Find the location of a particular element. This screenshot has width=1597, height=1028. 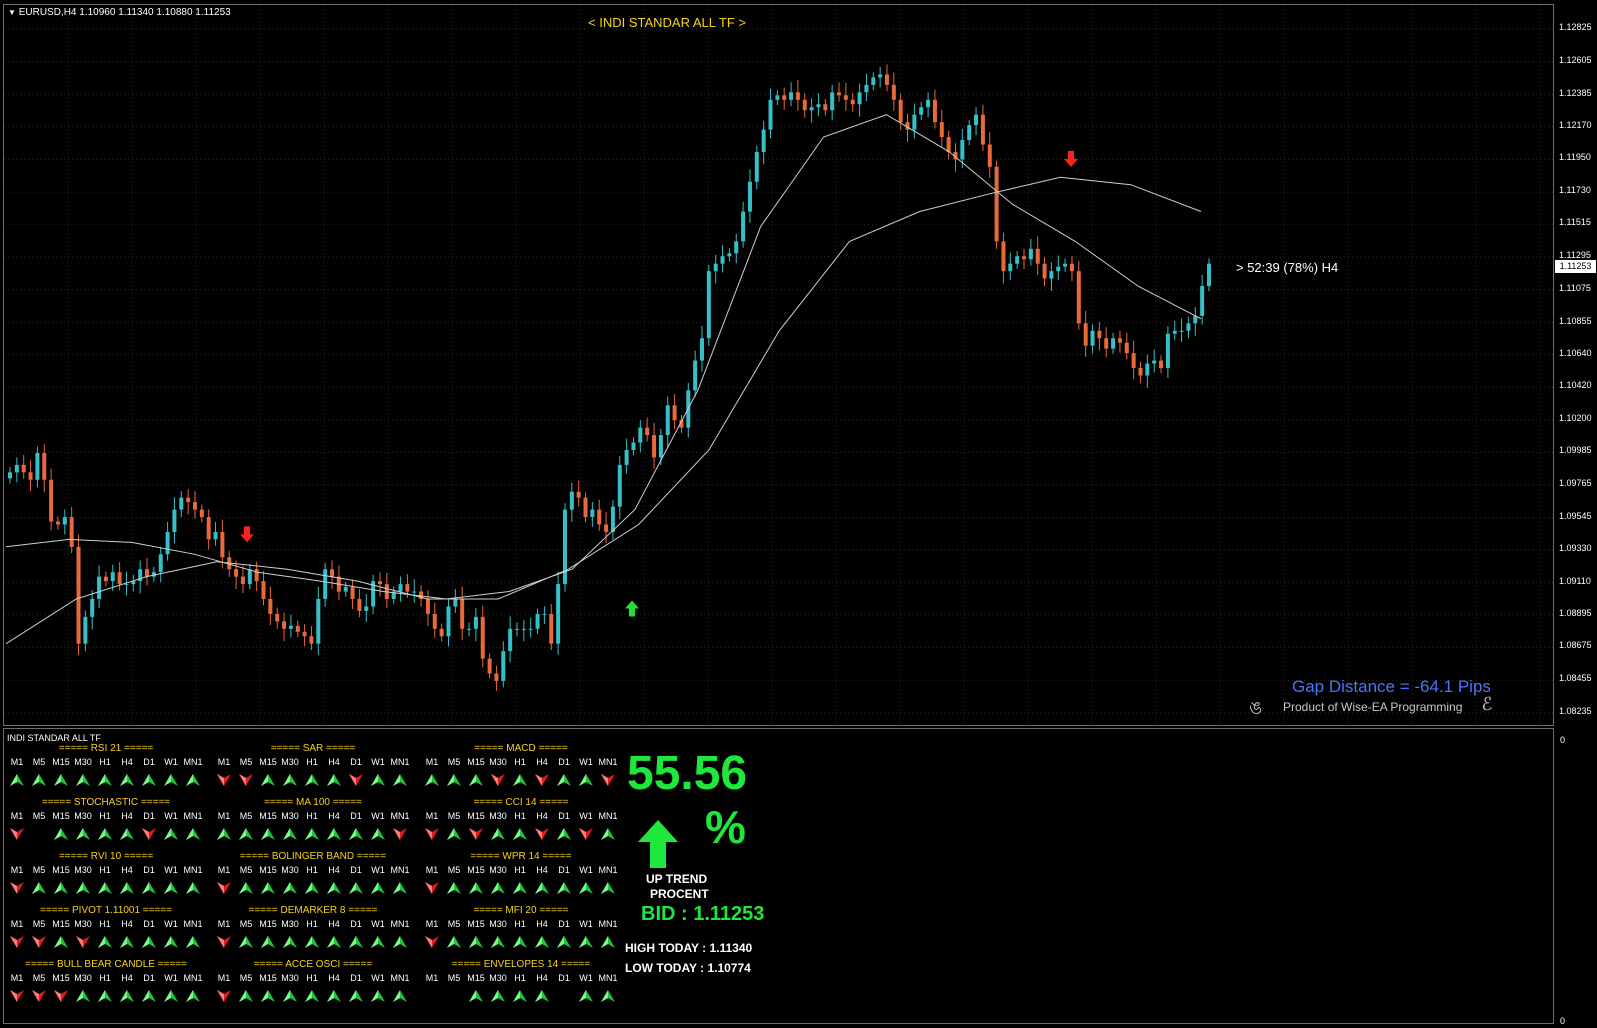

indicator-block-title: ===== WPR 14 ===== is located at coordinates (521, 856).